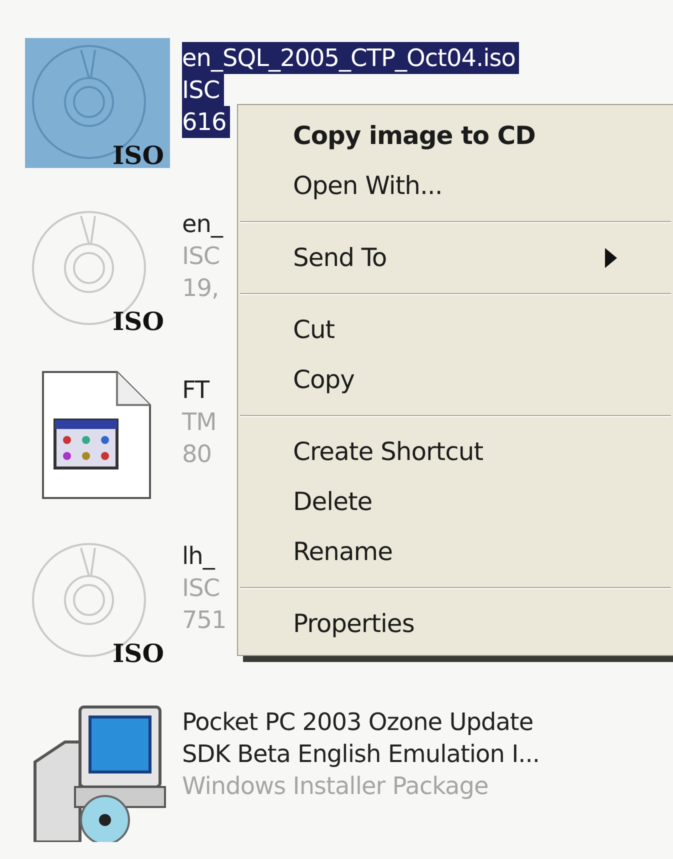 This screenshot has height=859, width=673. What do you see at coordinates (197, 454) in the screenshot?
I see `file-detail: 80` at bounding box center [197, 454].